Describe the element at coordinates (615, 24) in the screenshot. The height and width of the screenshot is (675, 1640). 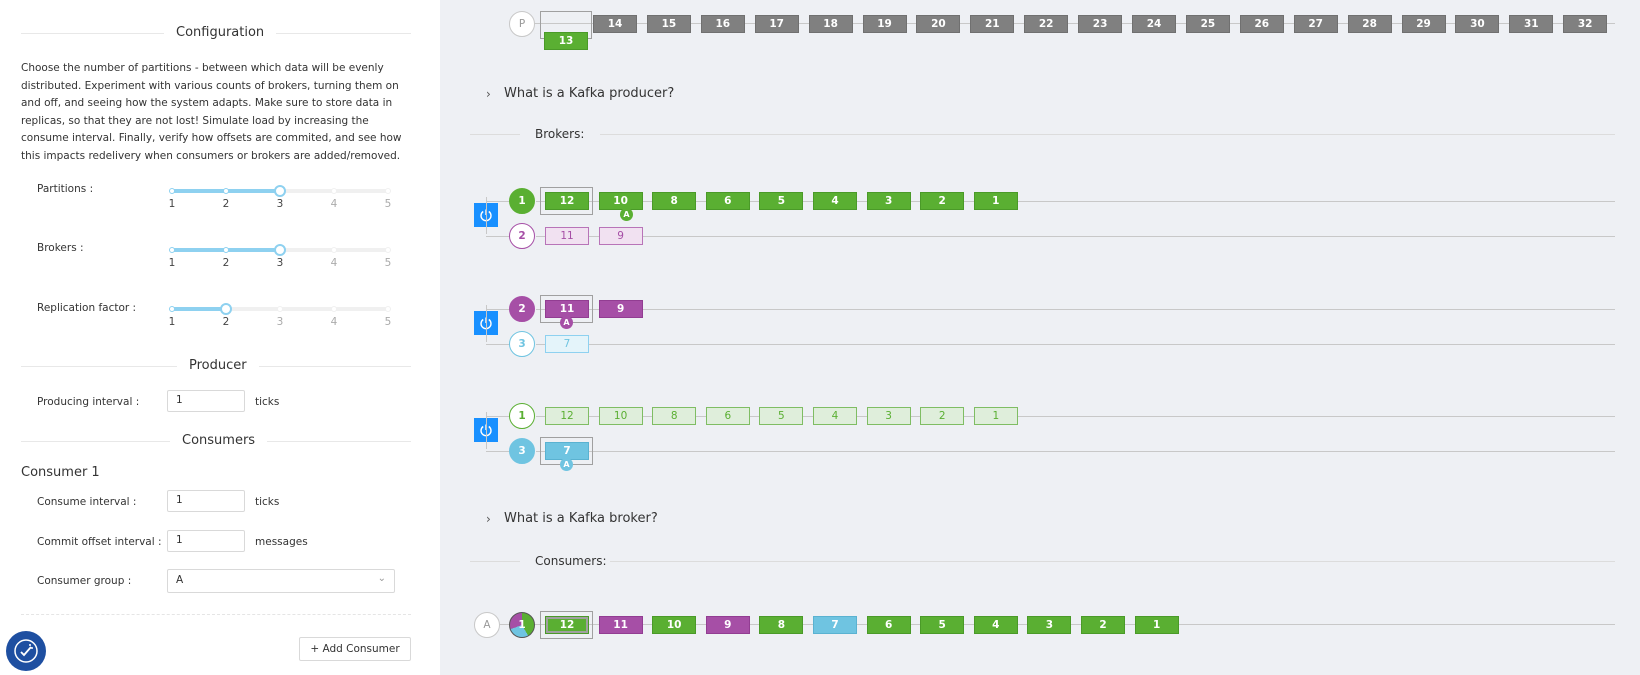
I see `producer-message: 14` at that location.